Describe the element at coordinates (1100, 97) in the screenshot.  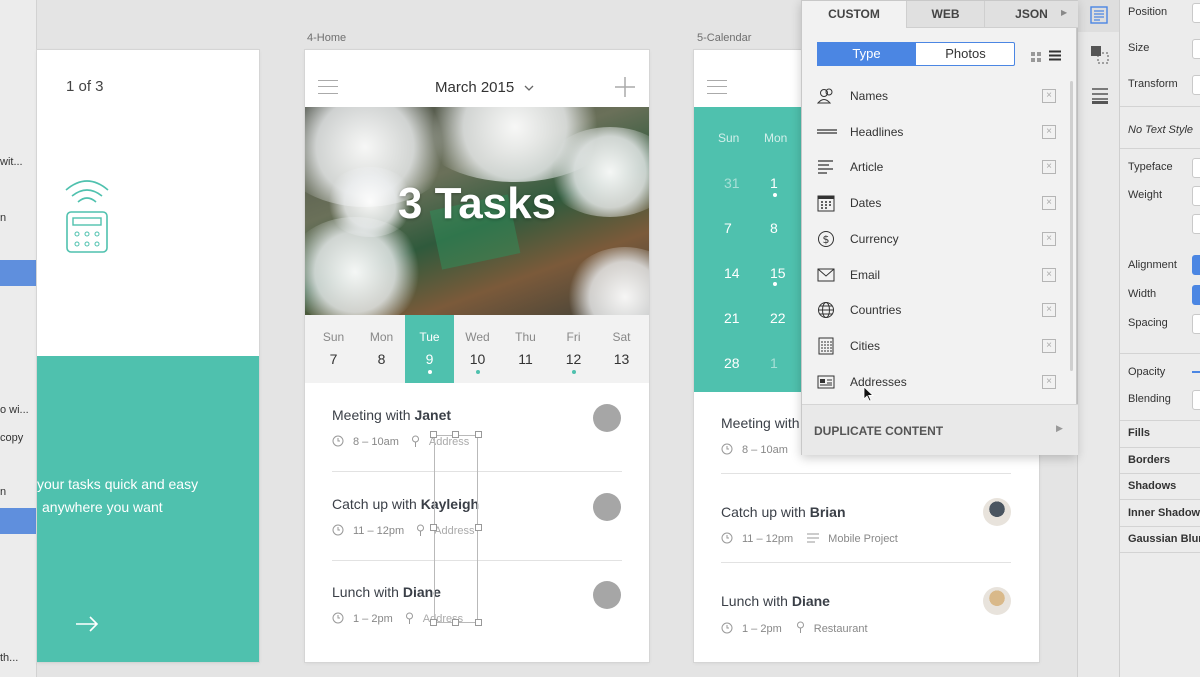
I see `stack-icon` at that location.